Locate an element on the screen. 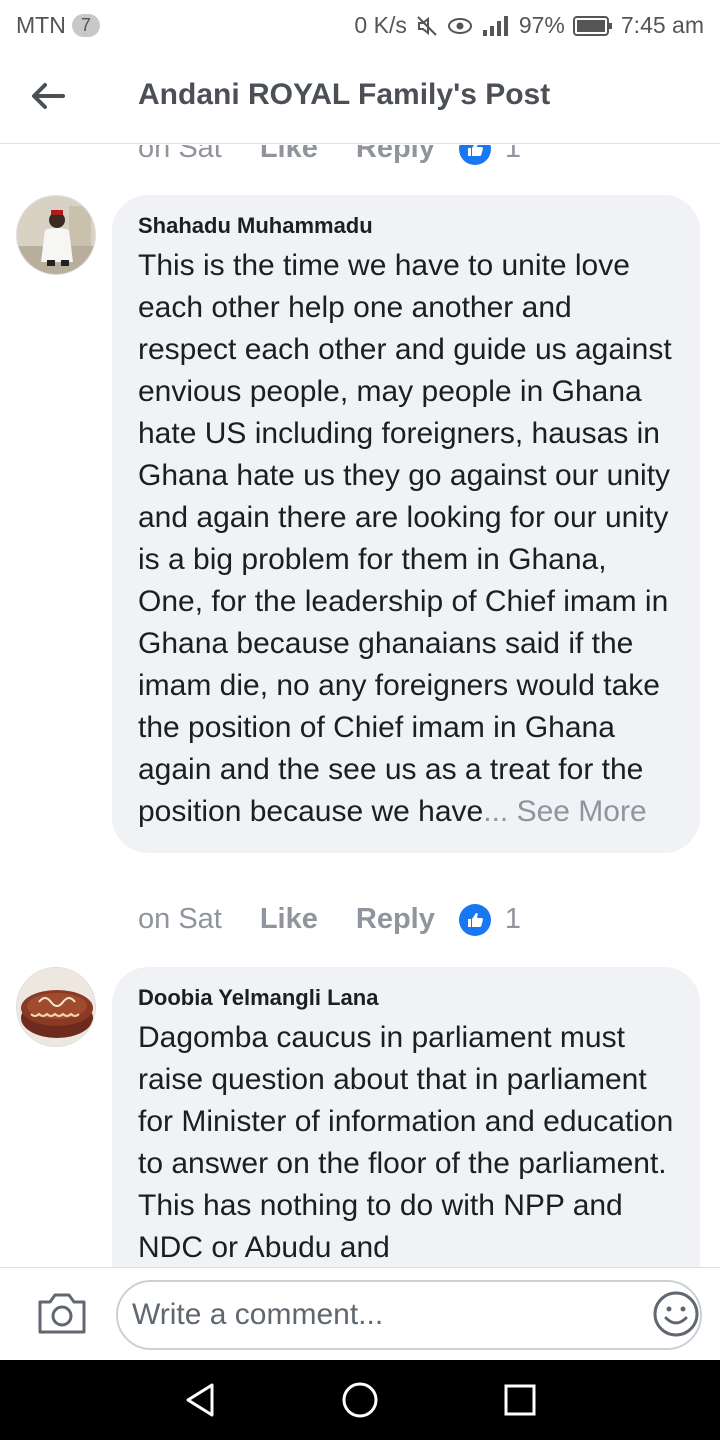  square-recents-icon is located at coordinates (520, 1400).